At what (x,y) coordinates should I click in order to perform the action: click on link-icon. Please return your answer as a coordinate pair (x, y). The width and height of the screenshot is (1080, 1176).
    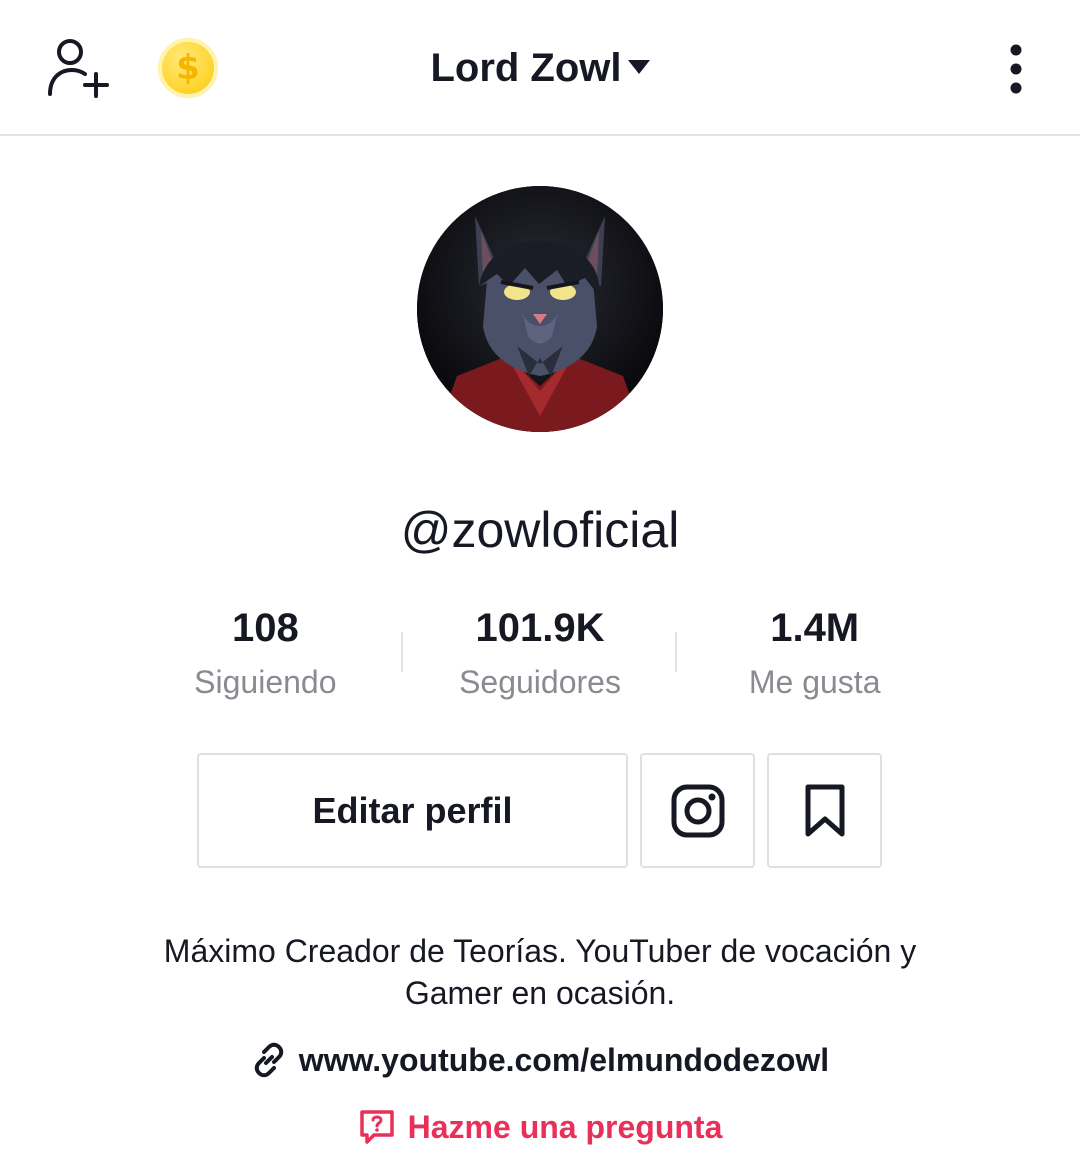
    Looking at the image, I should click on (269, 1059).